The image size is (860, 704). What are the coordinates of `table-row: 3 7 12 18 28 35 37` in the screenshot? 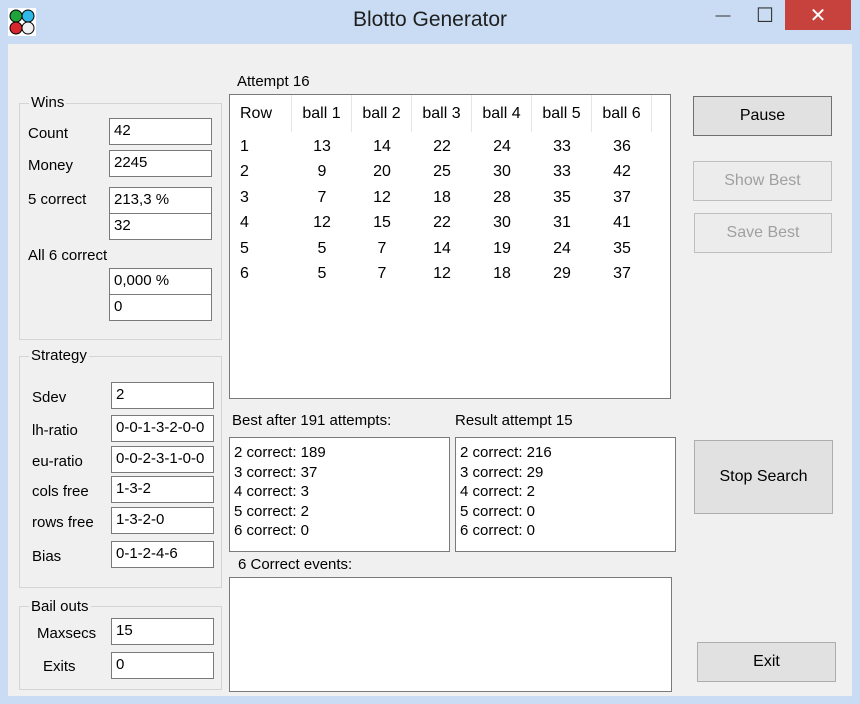 It's located at (441, 197).